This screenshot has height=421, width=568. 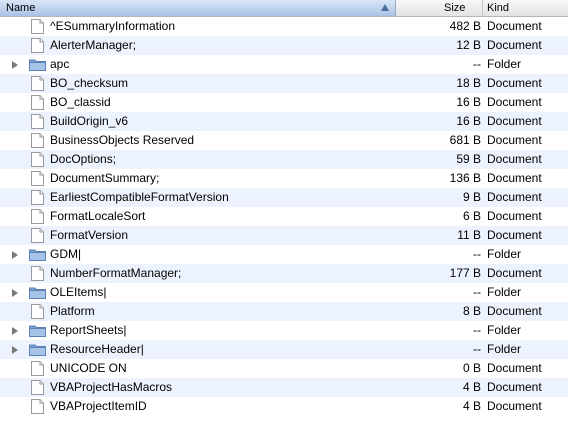 What do you see at coordinates (284, 121) in the screenshot?
I see `file-row: BuildOrigin_v6 16 B Document` at bounding box center [284, 121].